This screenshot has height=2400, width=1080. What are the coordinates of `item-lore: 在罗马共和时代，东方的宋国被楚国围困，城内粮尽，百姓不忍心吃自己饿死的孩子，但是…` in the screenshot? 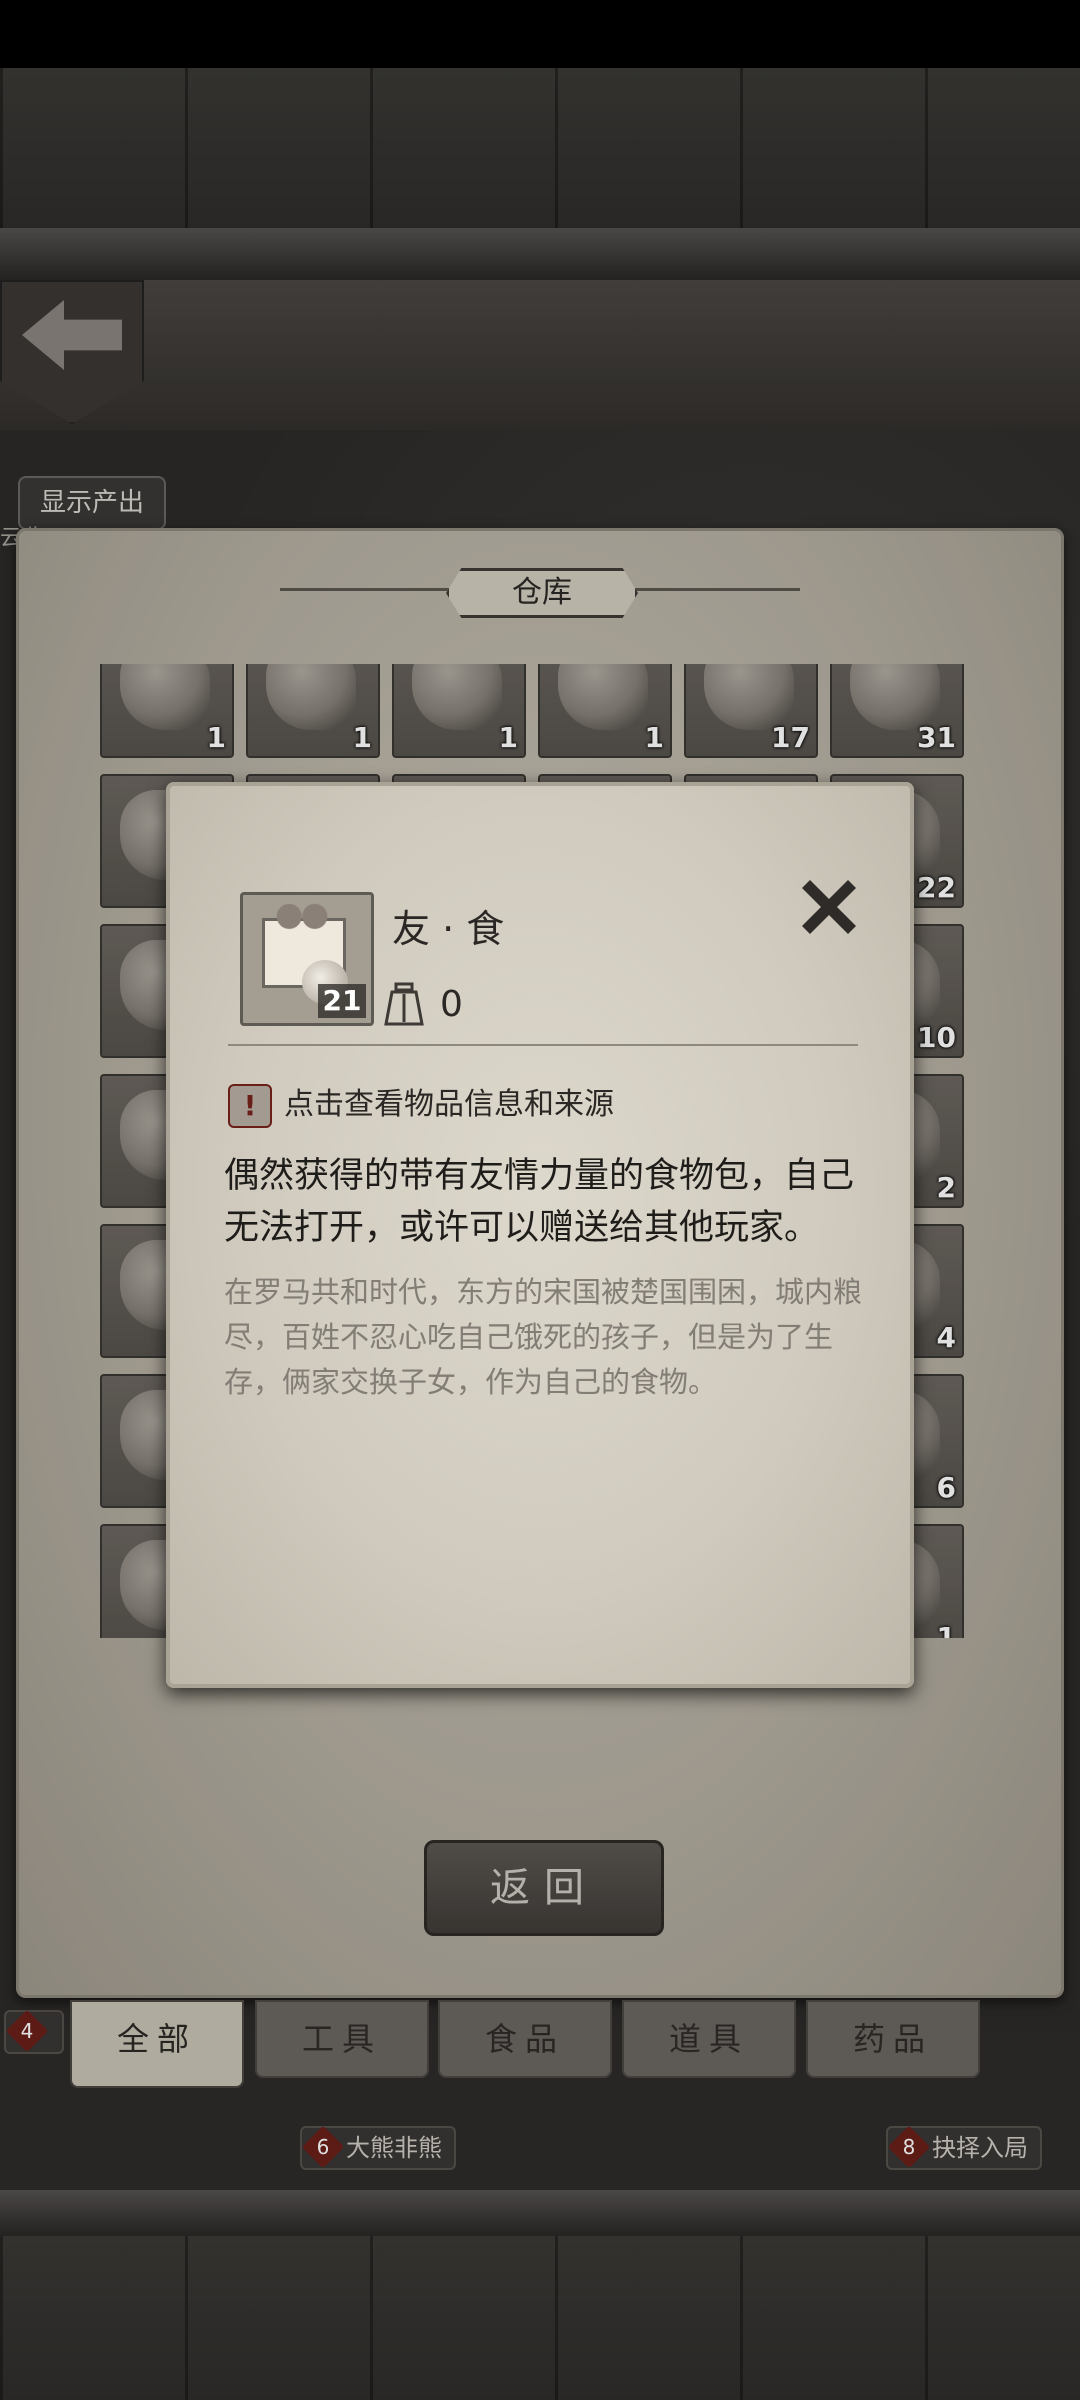 It's located at (543, 1337).